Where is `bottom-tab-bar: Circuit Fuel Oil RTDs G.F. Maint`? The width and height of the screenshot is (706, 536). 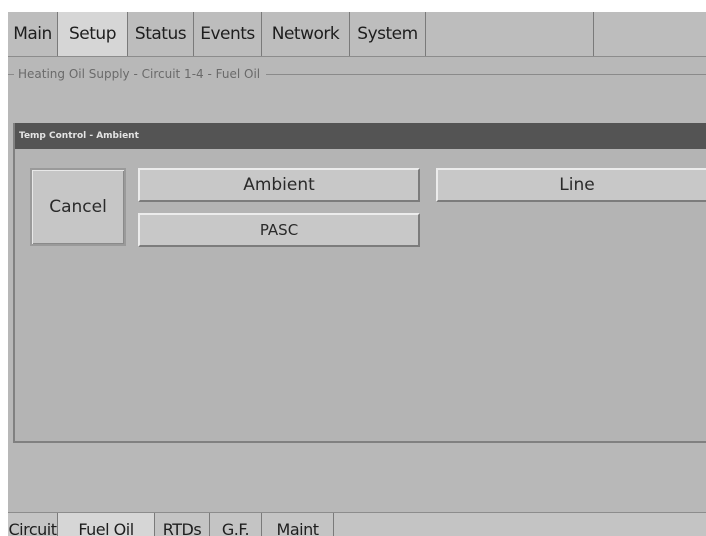 bottom-tab-bar: Circuit Fuel Oil RTDs G.F. Maint is located at coordinates (357, 524).